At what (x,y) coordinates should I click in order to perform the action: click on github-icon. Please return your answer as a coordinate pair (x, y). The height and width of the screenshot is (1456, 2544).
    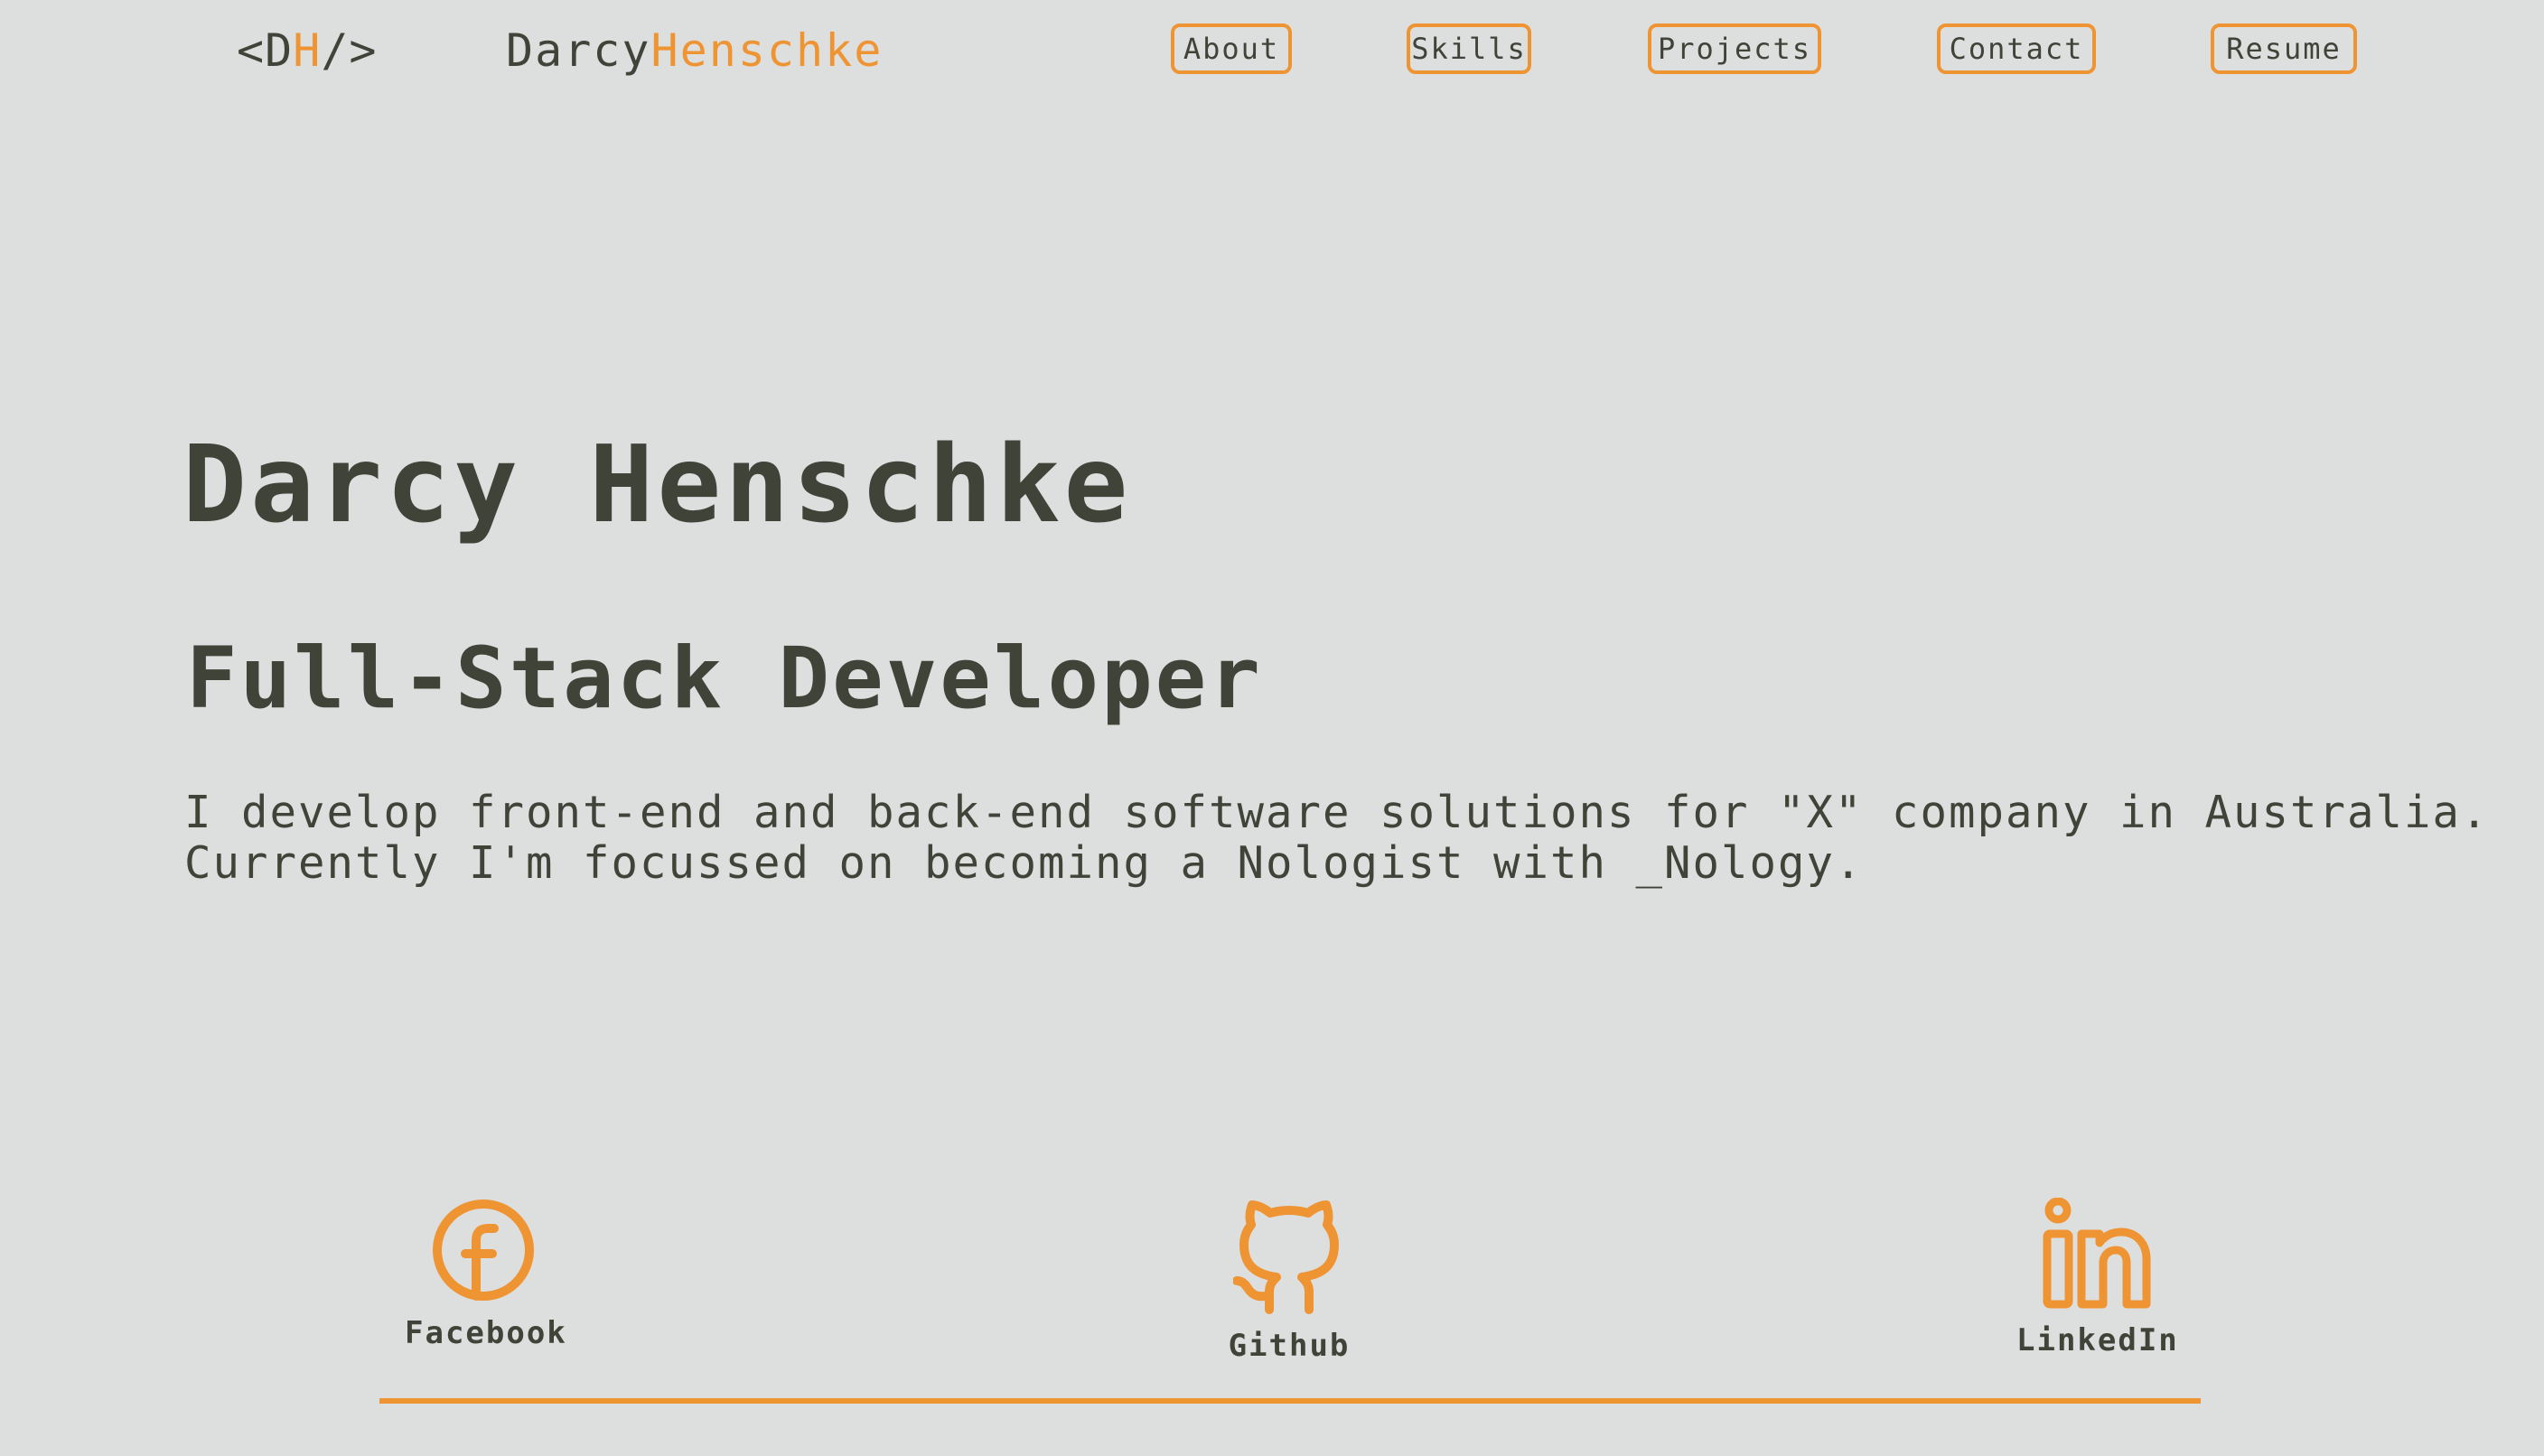
    Looking at the image, I should click on (1286, 1257).